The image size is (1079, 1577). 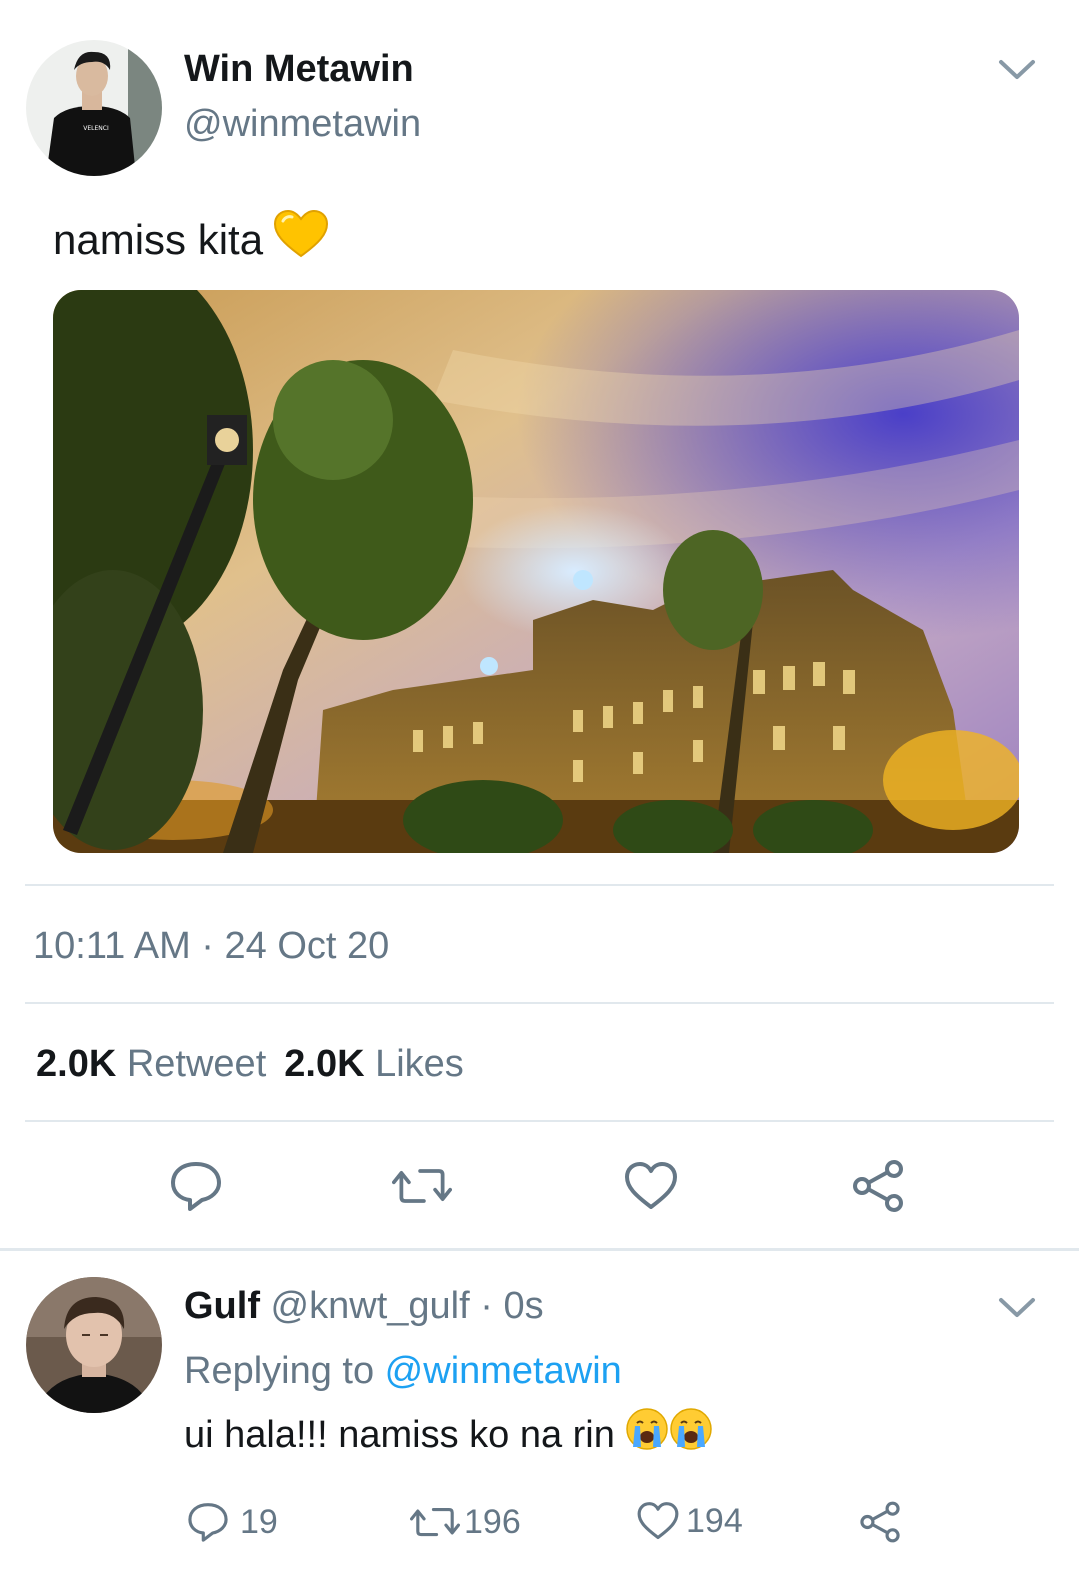 What do you see at coordinates (158, 239) in the screenshot?
I see `tweet-text-content: namiss kita` at bounding box center [158, 239].